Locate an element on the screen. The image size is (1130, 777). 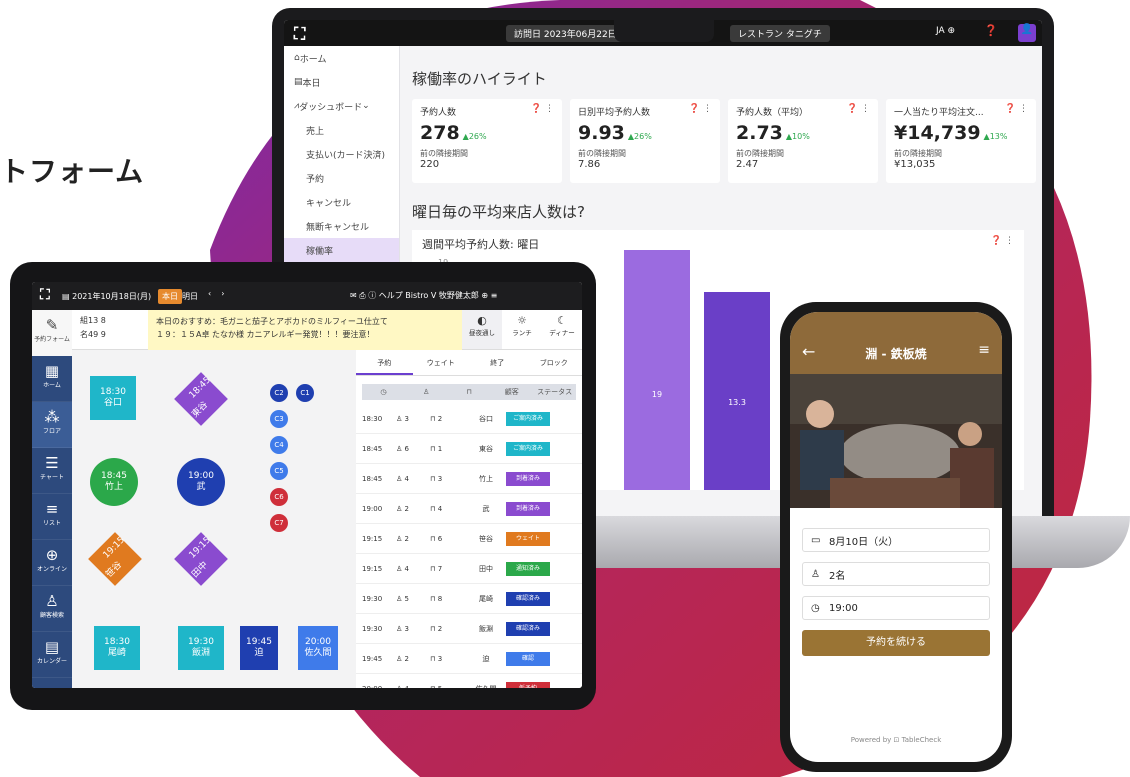
meal-label: 昼夜通し is located at coordinates (482, 333).